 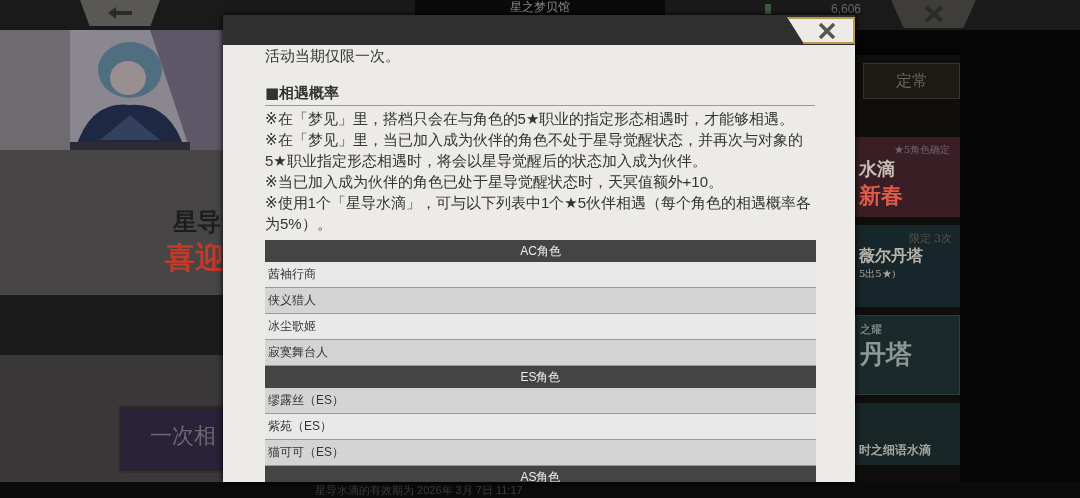 What do you see at coordinates (530, 119) in the screenshot?
I see `note-text: ※在「梦见」里，搭档只会在与角色的5★职业的指定形态相遇时，才能够相遇。` at bounding box center [530, 119].